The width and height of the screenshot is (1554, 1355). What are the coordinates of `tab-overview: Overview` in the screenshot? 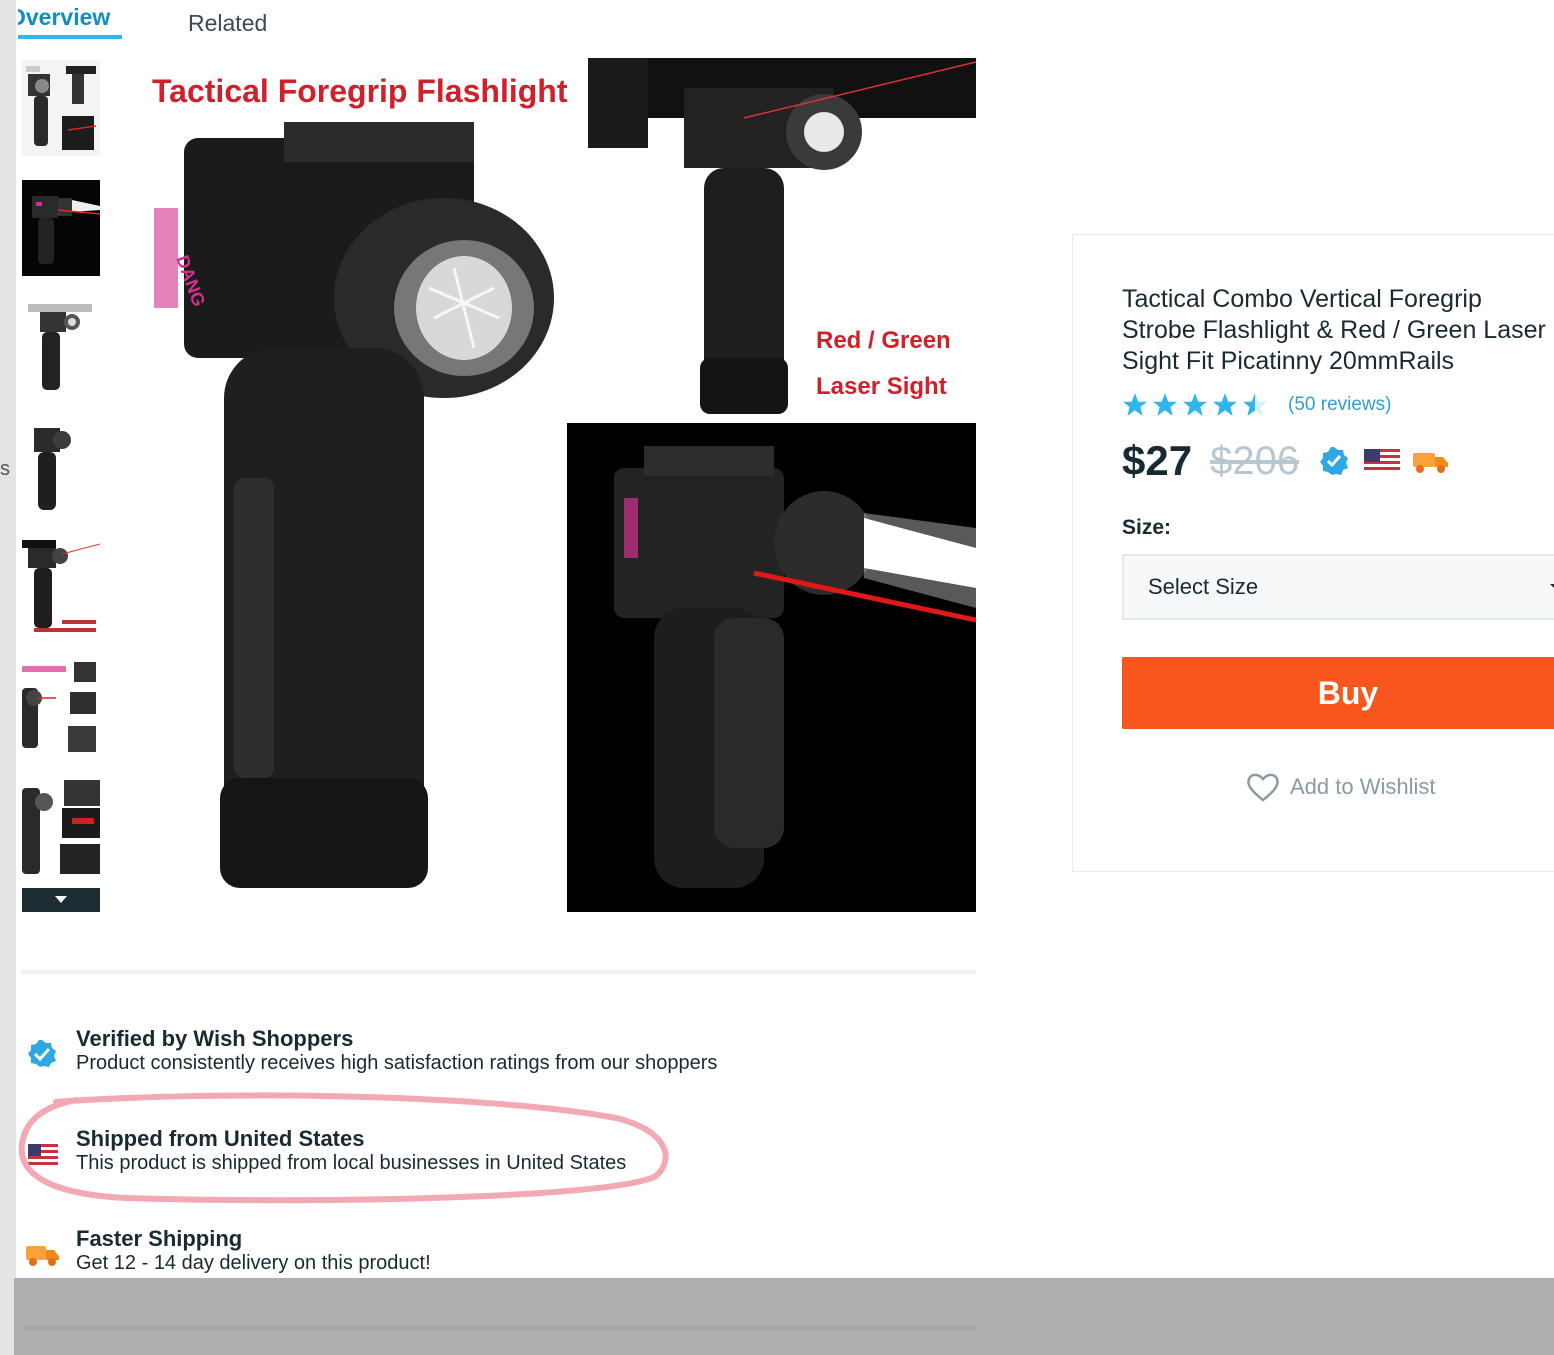 It's located at (70, 20).